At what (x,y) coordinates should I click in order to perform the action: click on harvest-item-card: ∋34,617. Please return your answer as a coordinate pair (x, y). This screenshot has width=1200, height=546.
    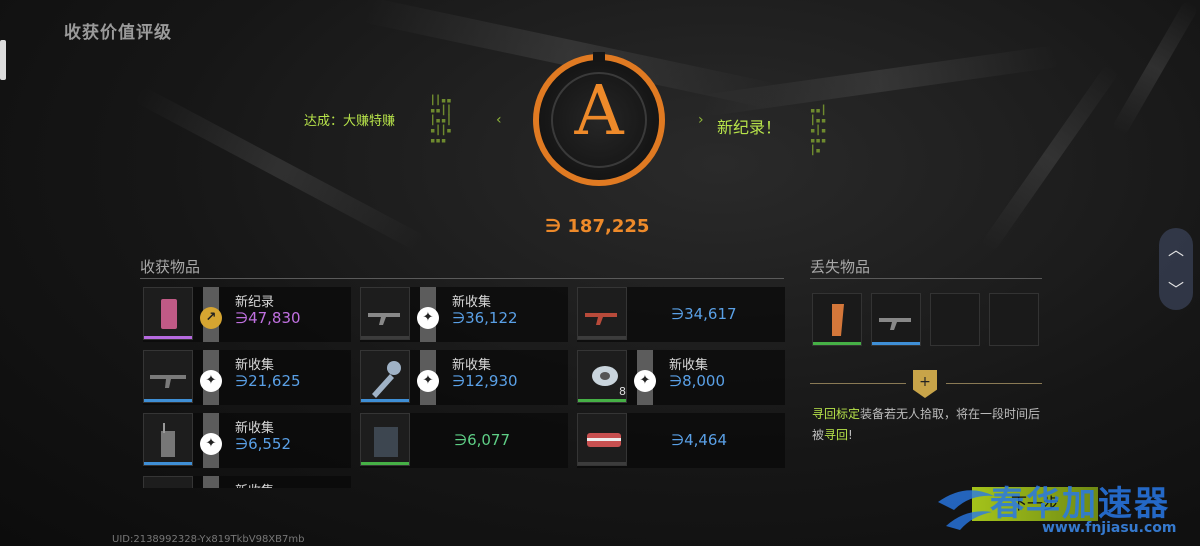
    Looking at the image, I should click on (681, 314).